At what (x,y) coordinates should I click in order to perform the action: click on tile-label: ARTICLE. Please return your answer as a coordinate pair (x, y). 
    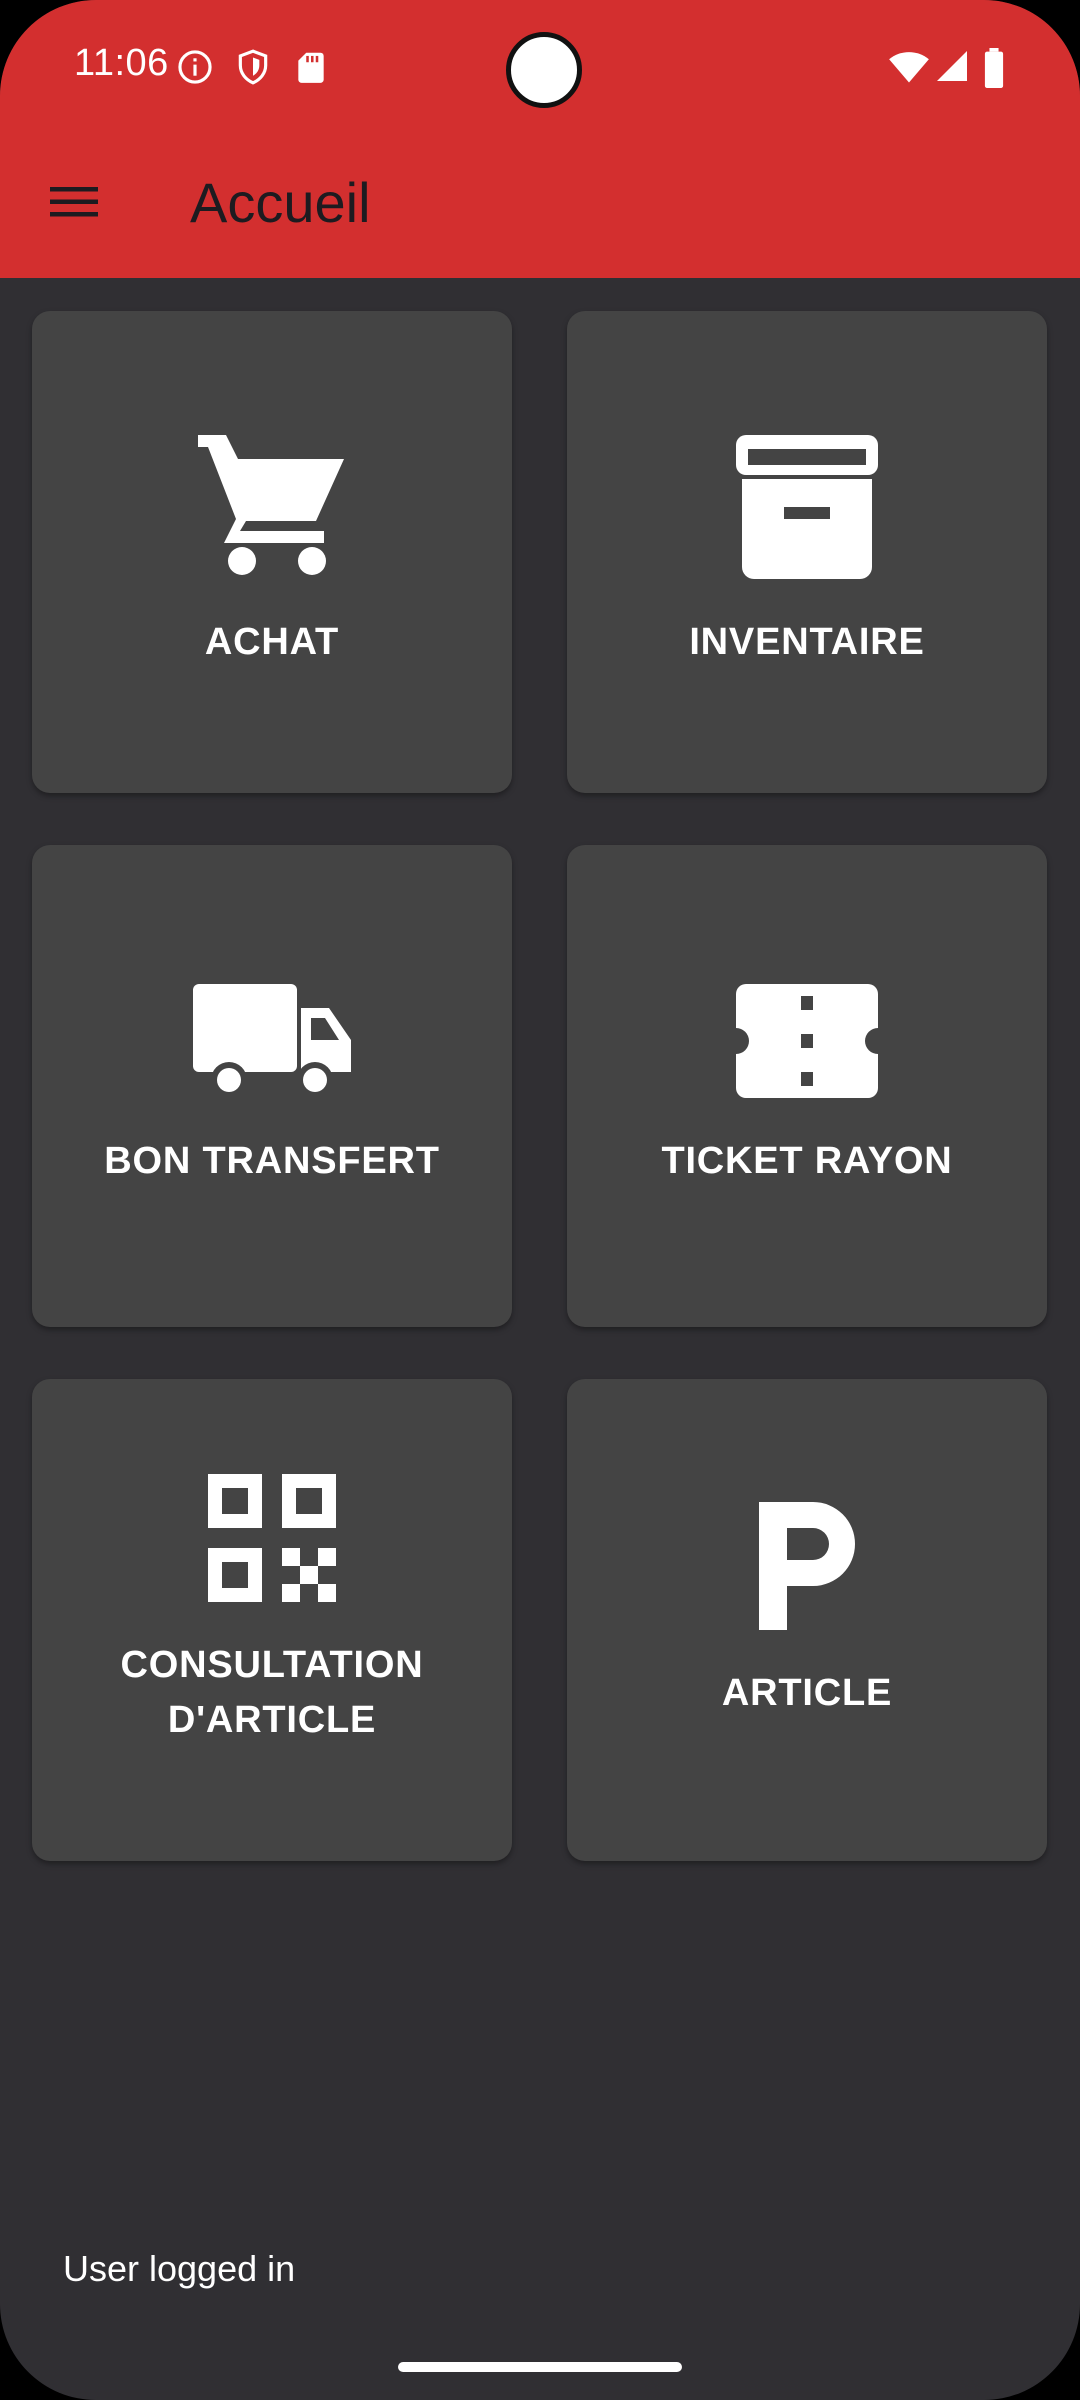
    Looking at the image, I should click on (807, 1692).